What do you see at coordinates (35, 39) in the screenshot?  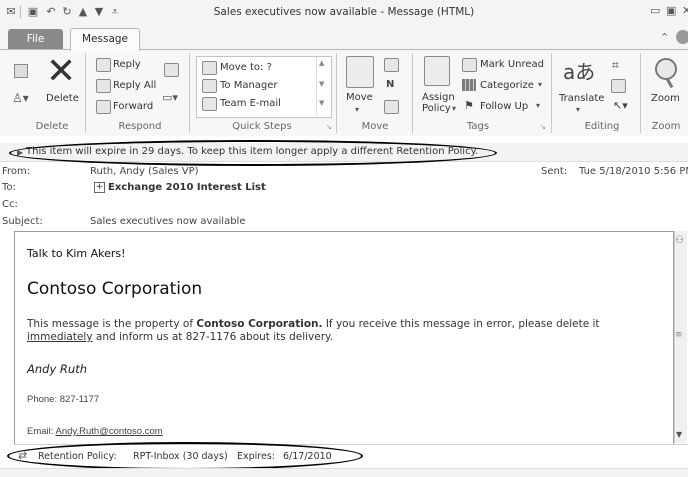 I see `tab-file: File` at bounding box center [35, 39].